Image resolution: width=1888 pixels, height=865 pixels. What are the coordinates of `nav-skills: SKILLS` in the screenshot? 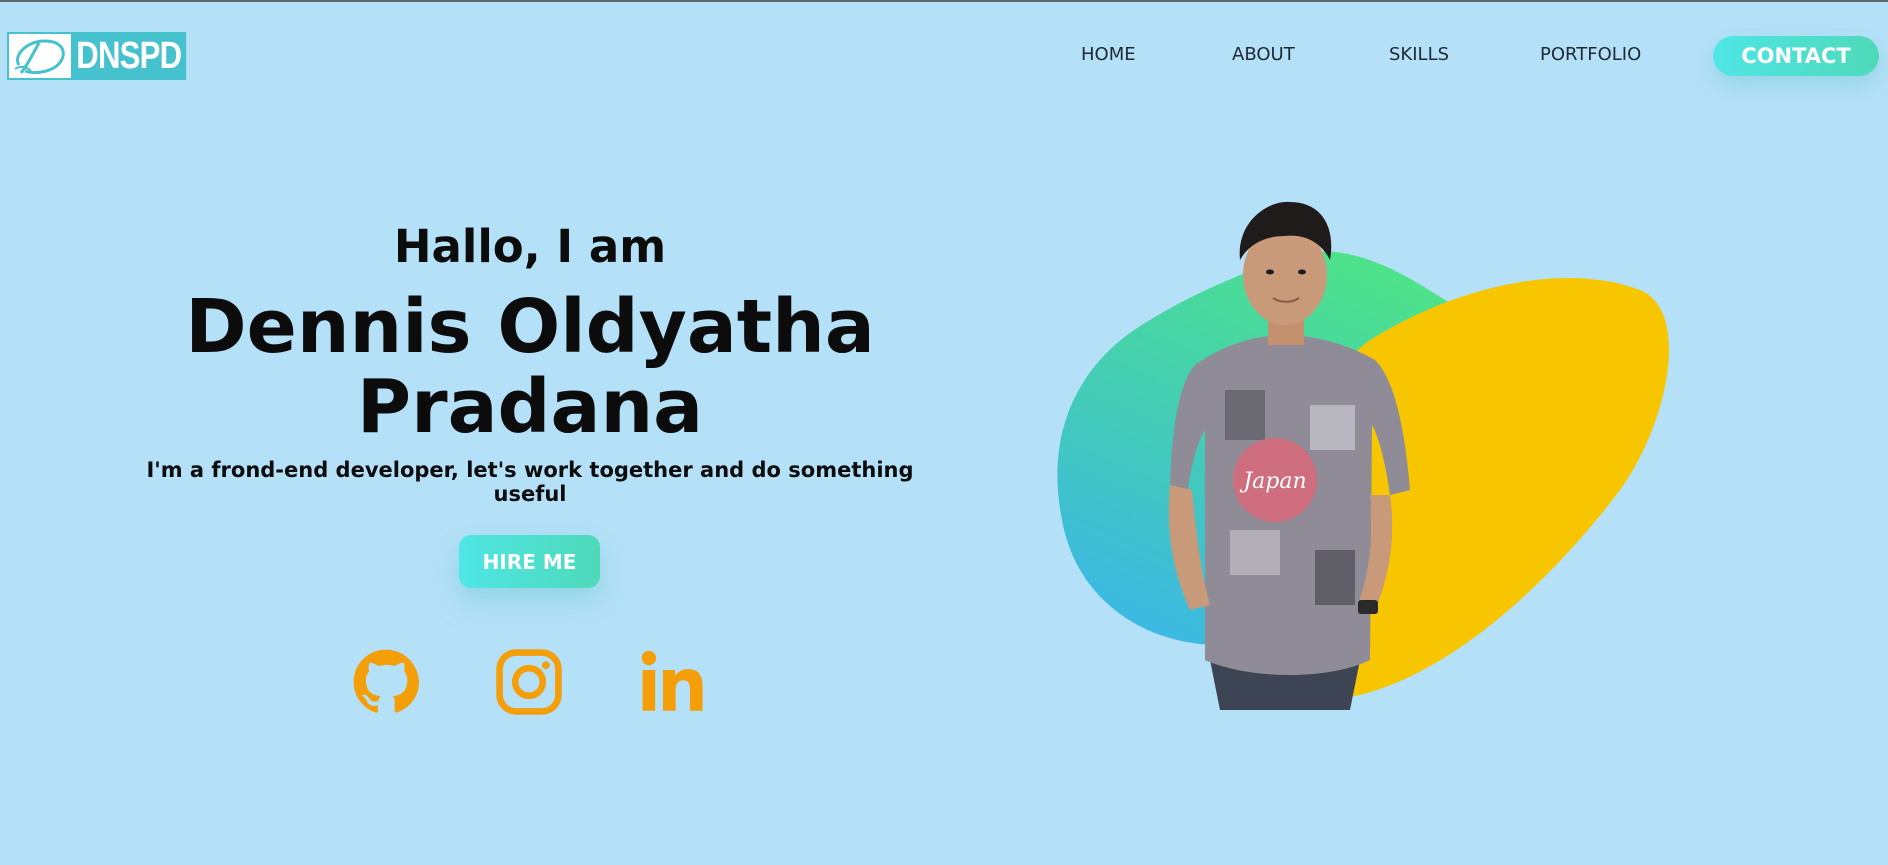 It's located at (1419, 54).